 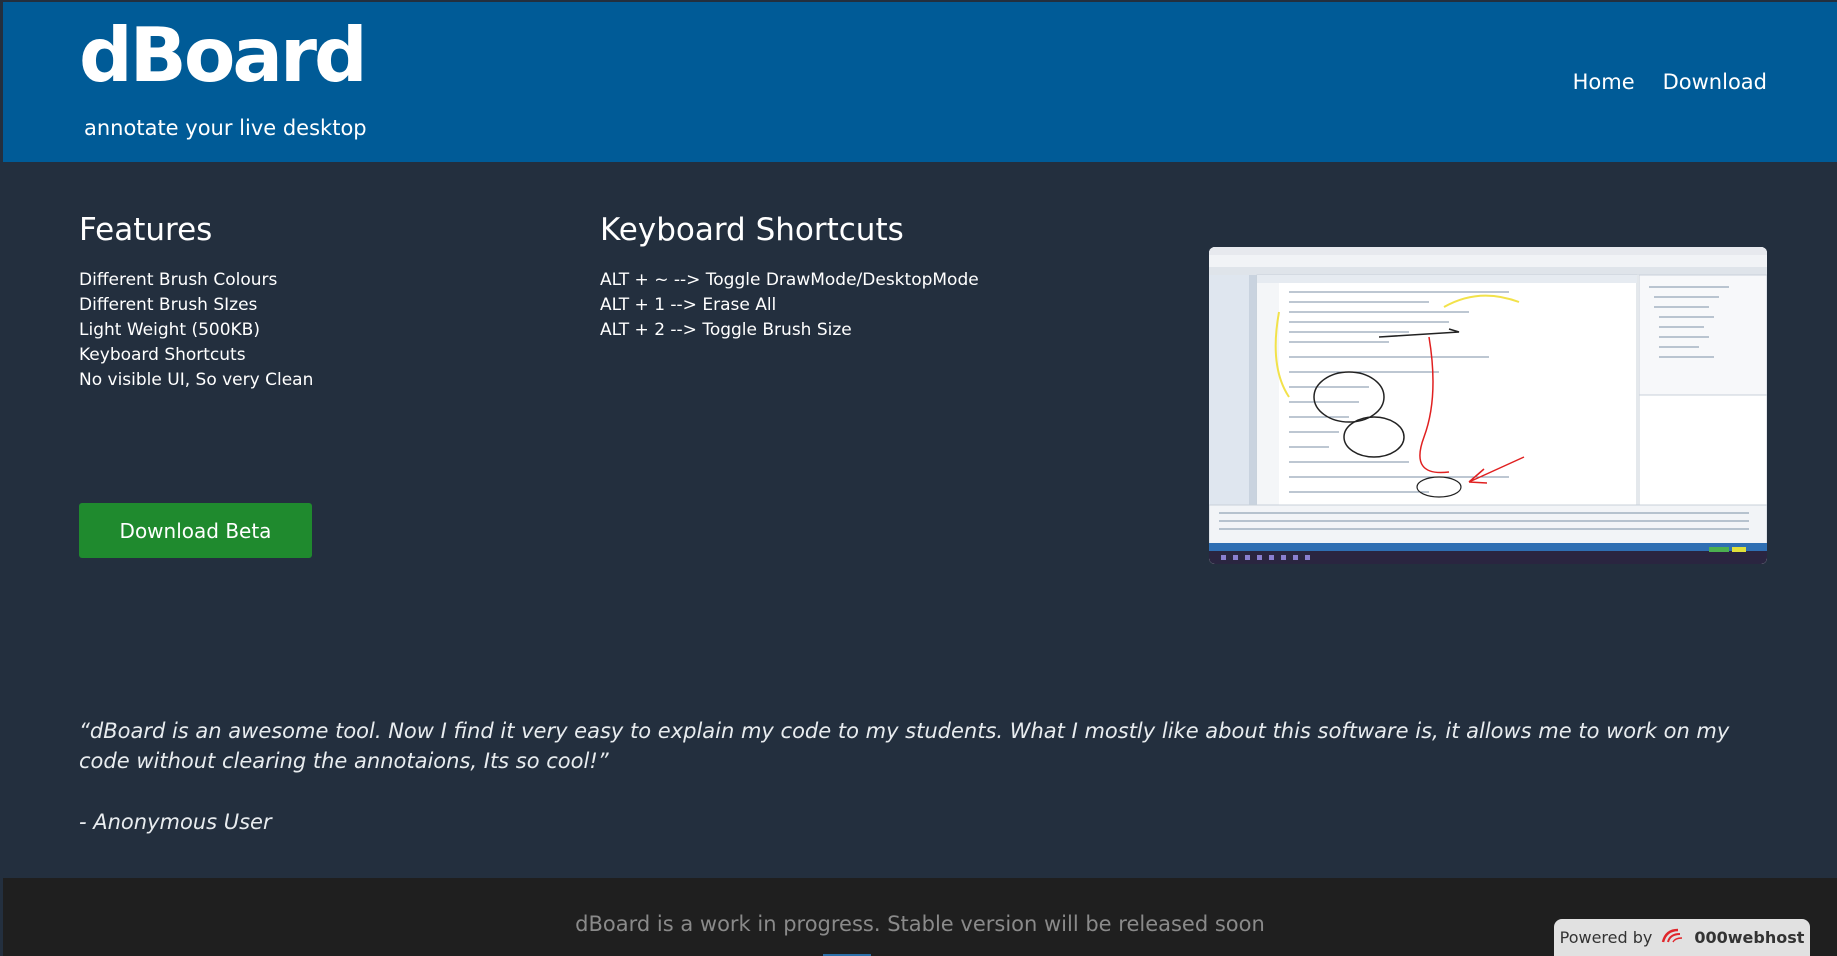 What do you see at coordinates (1673, 938) in the screenshot?
I see `webhost-logo-icon` at bounding box center [1673, 938].